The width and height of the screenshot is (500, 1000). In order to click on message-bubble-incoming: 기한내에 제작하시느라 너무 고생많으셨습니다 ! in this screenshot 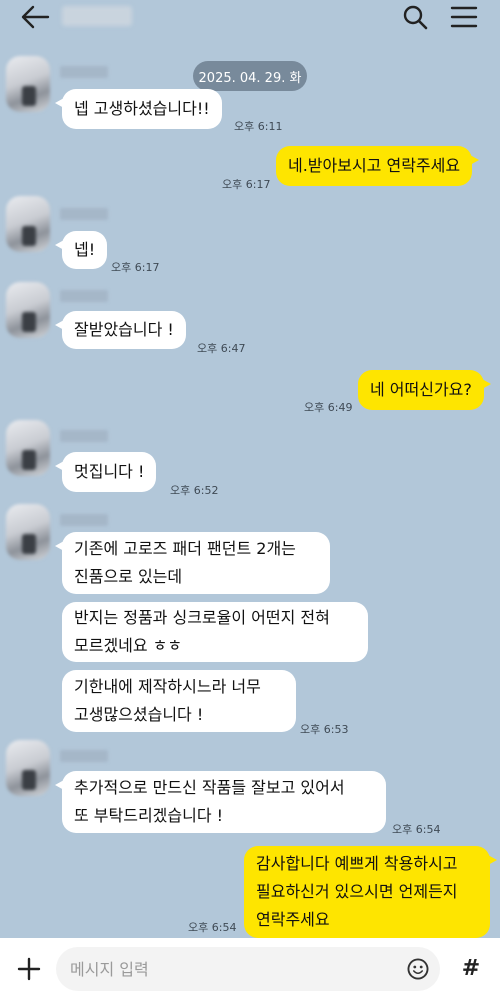, I will do `click(179, 701)`.